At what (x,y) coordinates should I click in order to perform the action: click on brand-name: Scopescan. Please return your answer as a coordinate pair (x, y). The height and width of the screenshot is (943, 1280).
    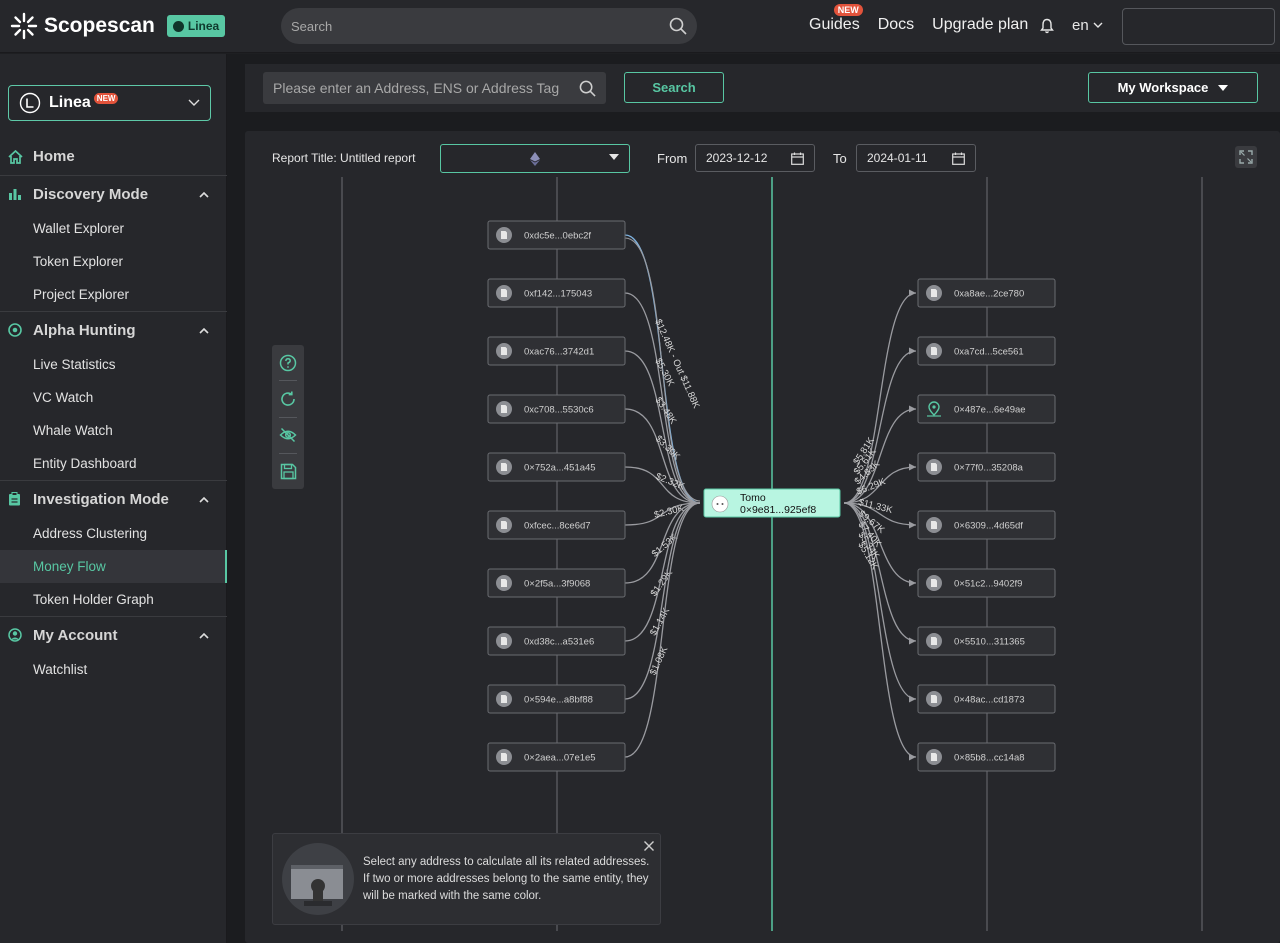
    Looking at the image, I should click on (99, 25).